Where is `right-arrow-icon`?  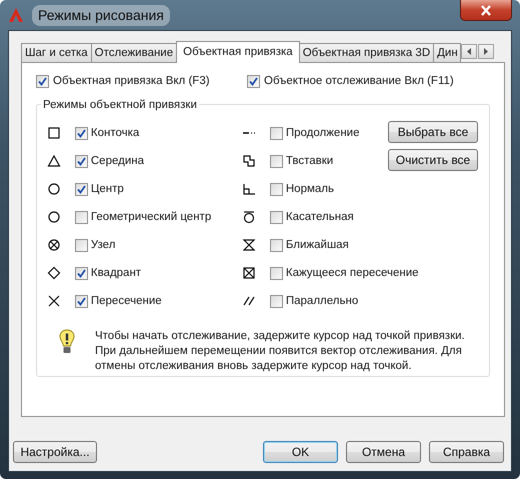 right-arrow-icon is located at coordinates (486, 51).